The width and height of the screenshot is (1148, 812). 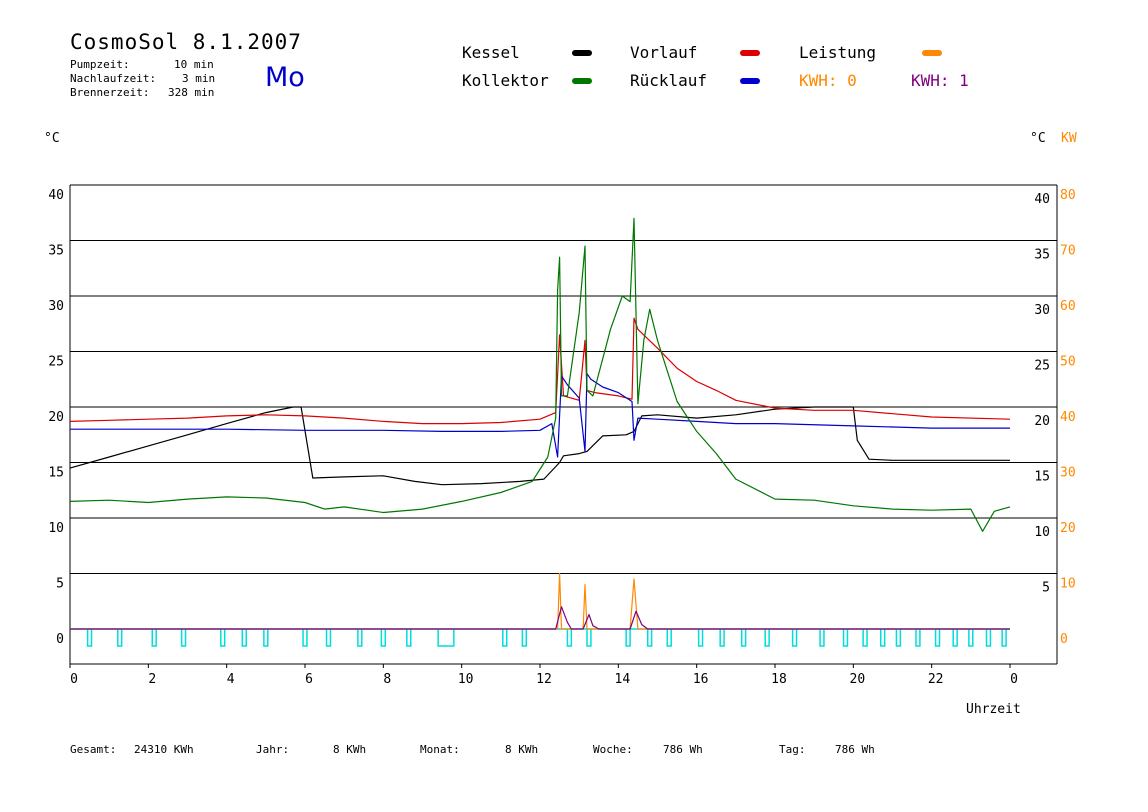 I want to click on y-right-celsius-tick-label: 40, so click(x=1042, y=199).